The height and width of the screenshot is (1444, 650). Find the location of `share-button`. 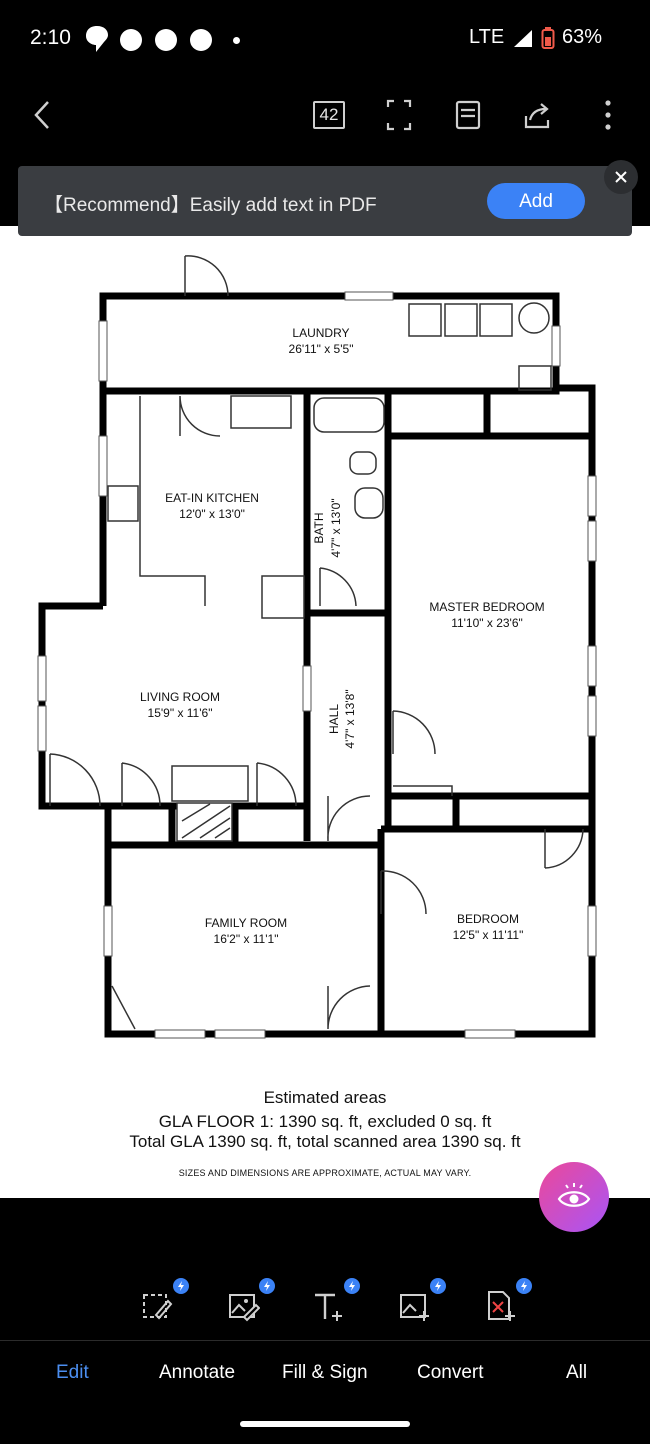

share-button is located at coordinates (538, 115).